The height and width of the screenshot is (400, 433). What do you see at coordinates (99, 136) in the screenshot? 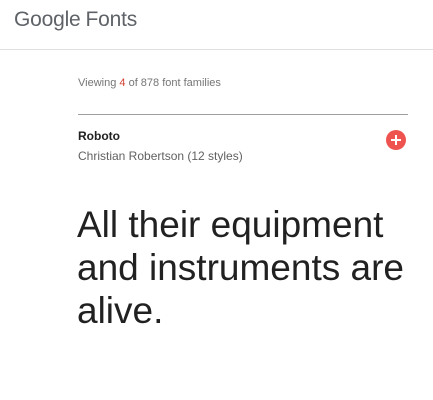
I see `font-family-name: Roboto` at bounding box center [99, 136].